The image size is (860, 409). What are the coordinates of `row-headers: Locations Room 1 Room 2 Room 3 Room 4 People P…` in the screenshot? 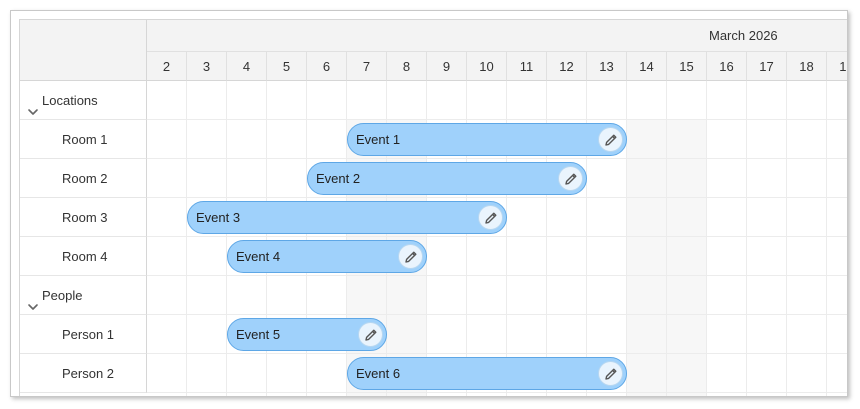 It's located at (83, 238).